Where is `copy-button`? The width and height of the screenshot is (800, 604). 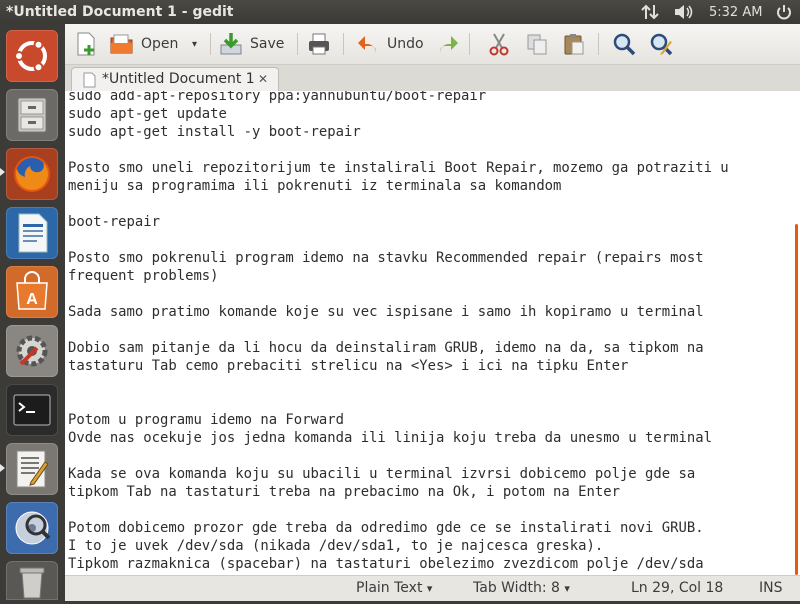 copy-button is located at coordinates (537, 44).